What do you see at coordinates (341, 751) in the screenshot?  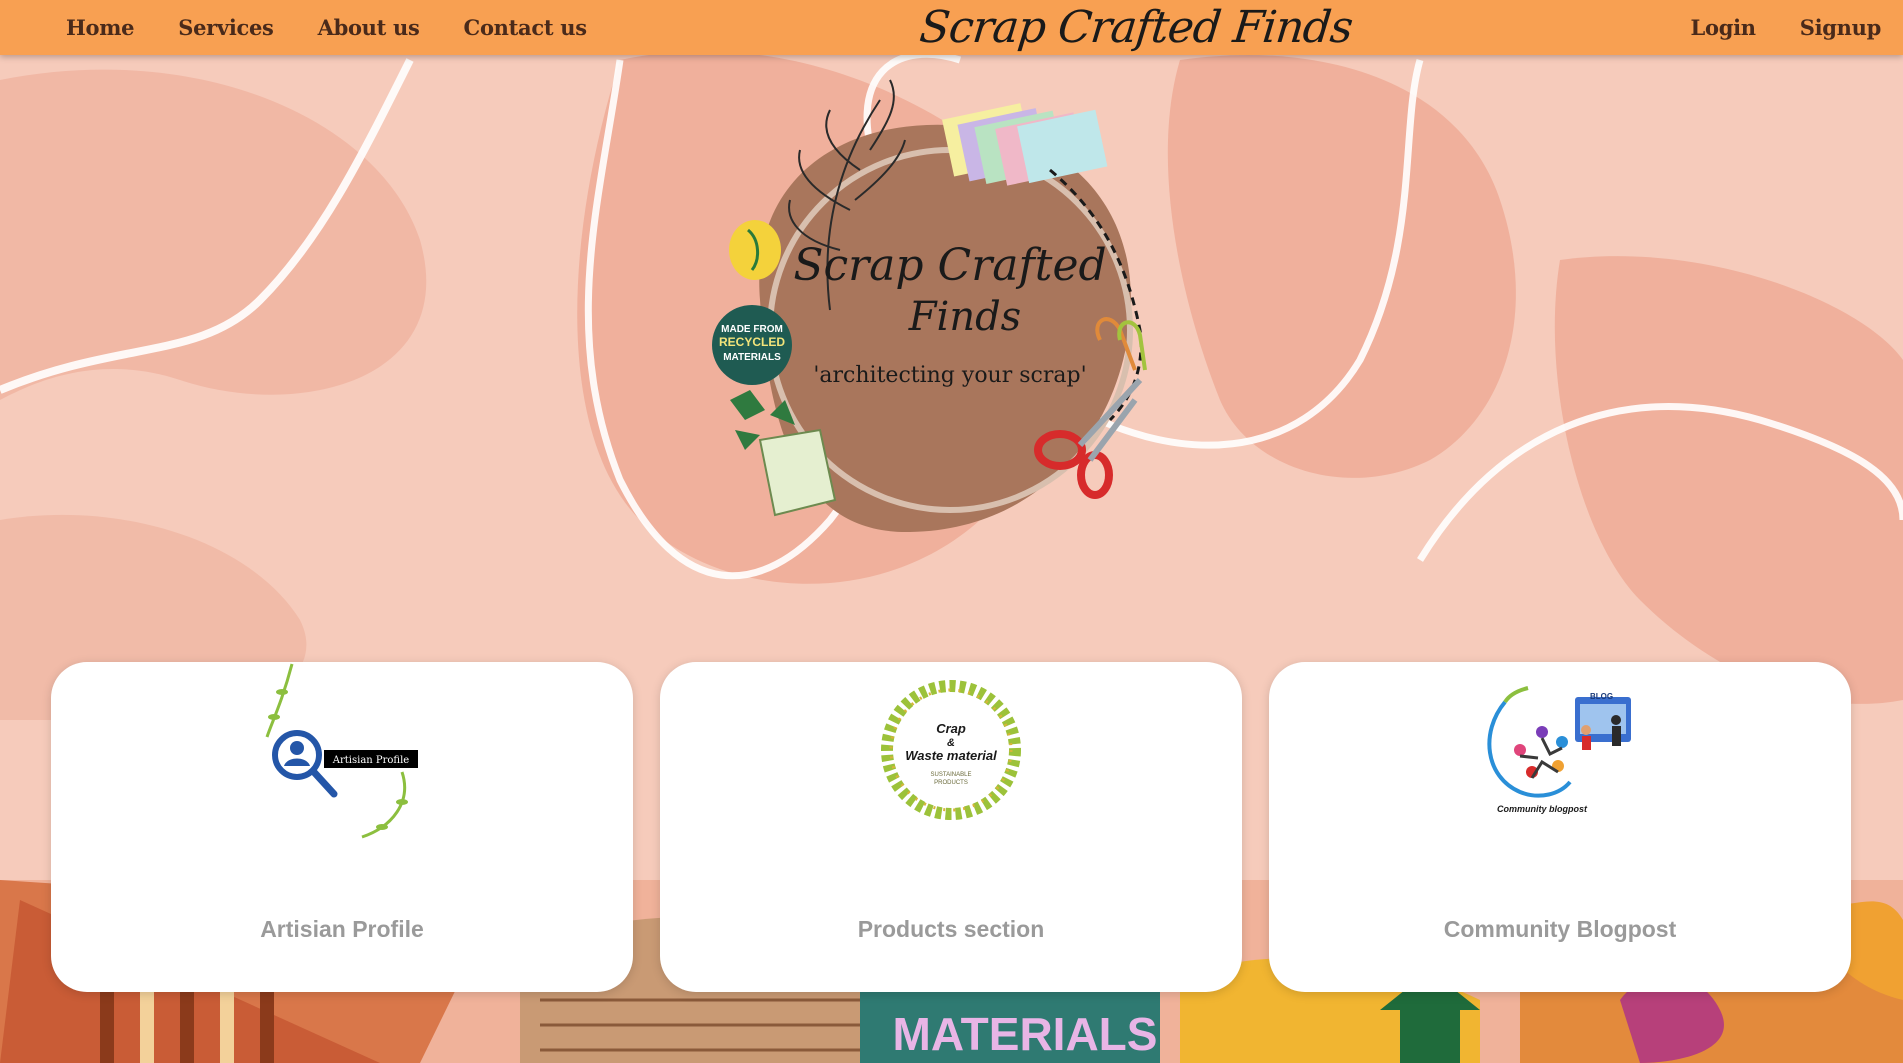 I see `artisan-profile-image: Artisian Profile` at bounding box center [341, 751].